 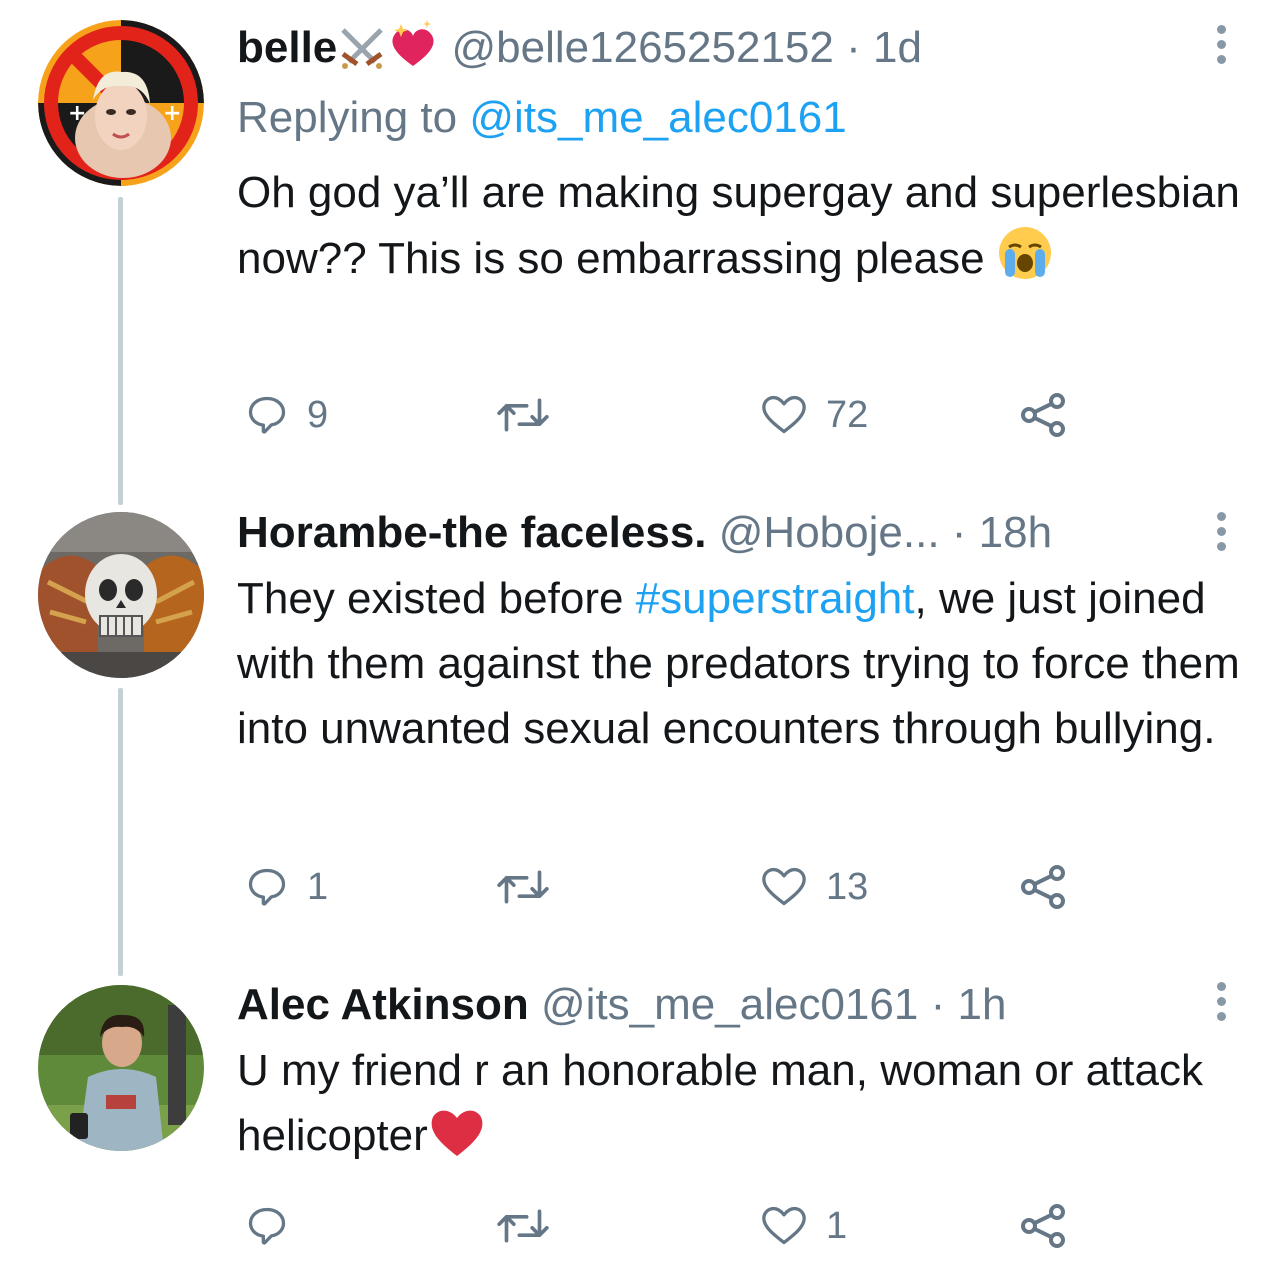 What do you see at coordinates (413, 53) in the screenshot?
I see `sparkling-heart-icon` at bounding box center [413, 53].